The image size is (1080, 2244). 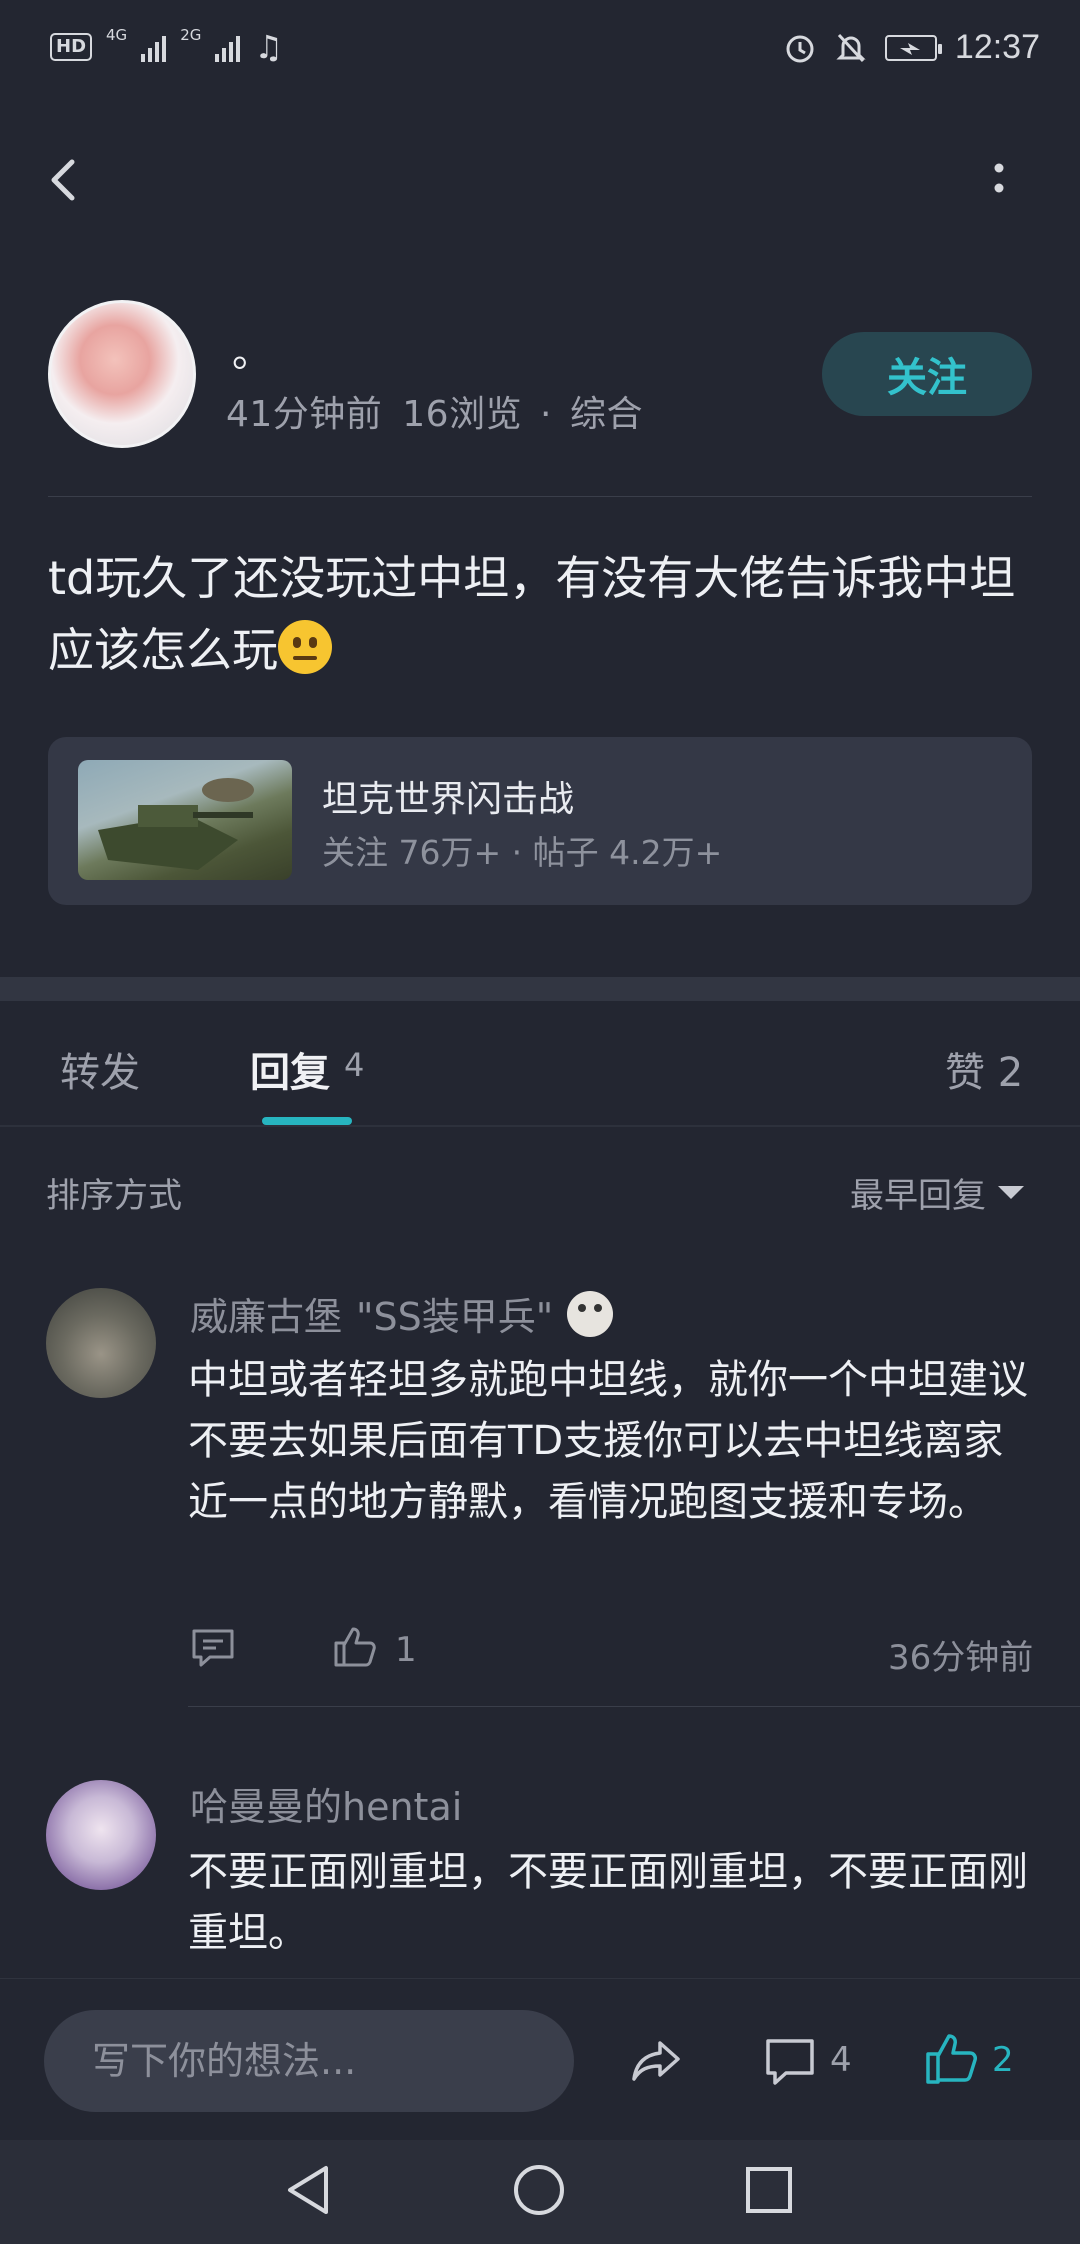 What do you see at coordinates (927, 374) in the screenshot?
I see `follow-button: 关注` at bounding box center [927, 374].